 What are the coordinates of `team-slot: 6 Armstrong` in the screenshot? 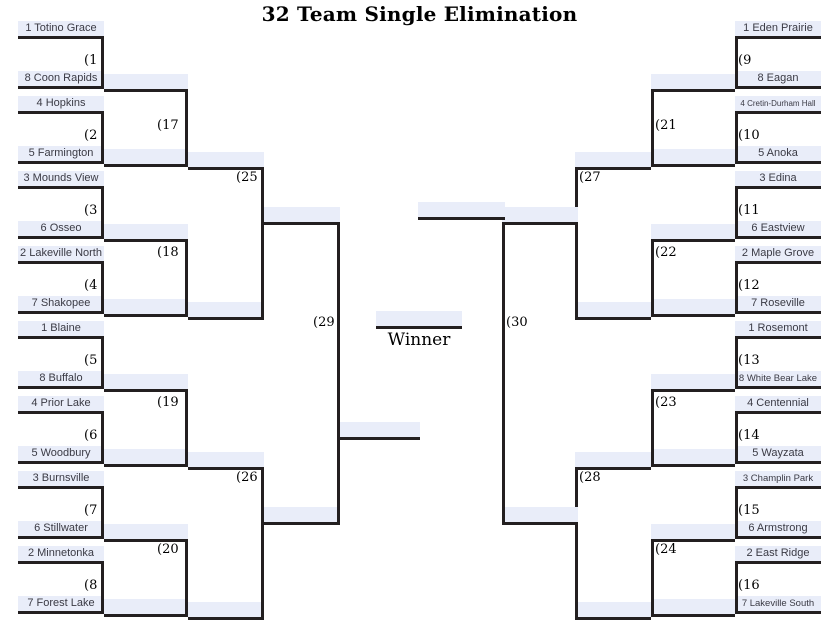 It's located at (778, 529).